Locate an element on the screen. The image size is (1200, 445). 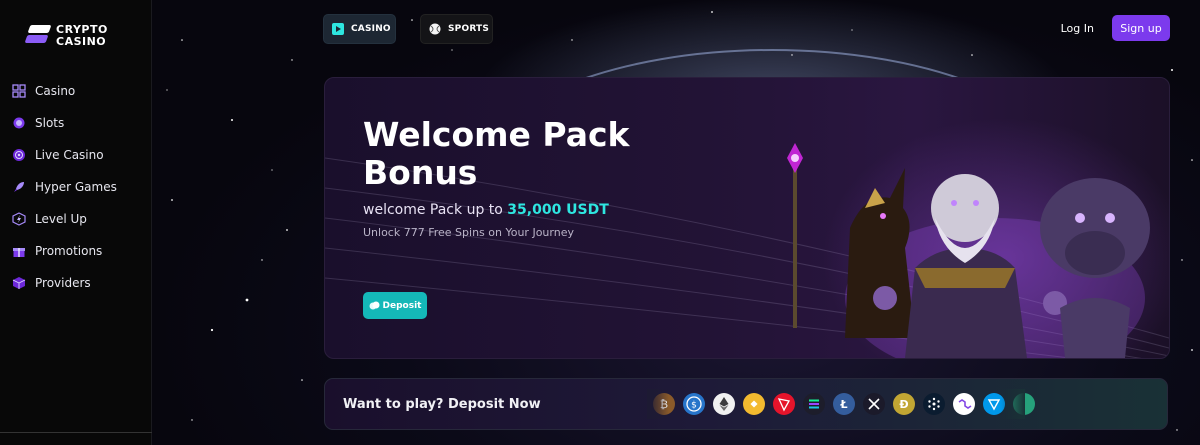
ball-icon is located at coordinates (435, 29).